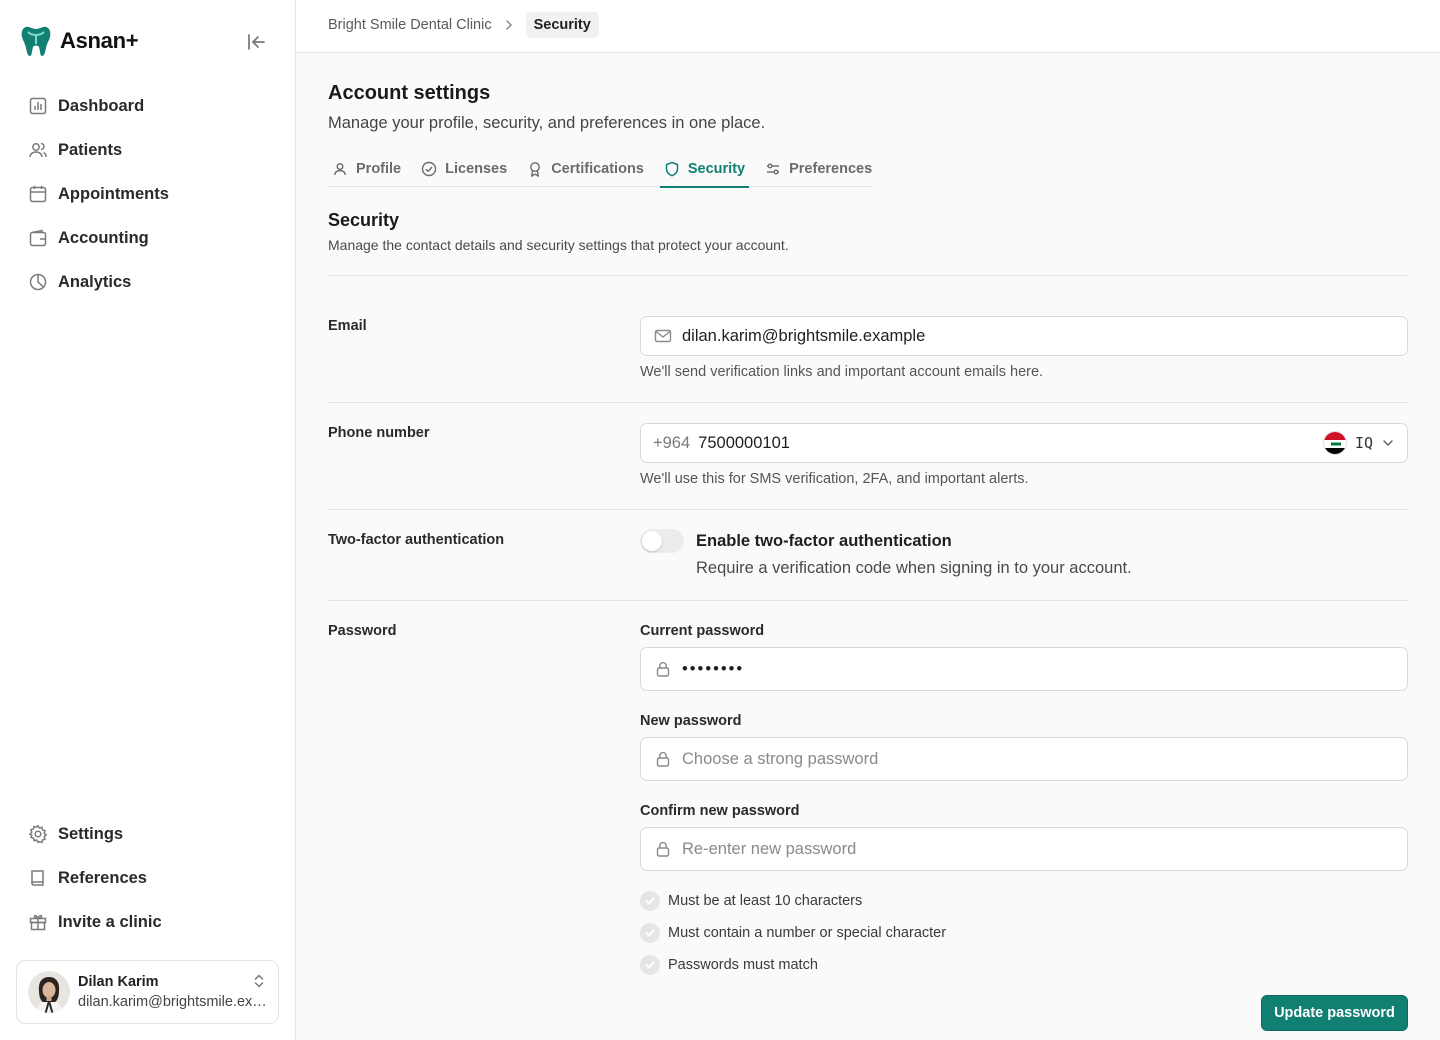 This screenshot has width=1440, height=1040. What do you see at coordinates (652, 541) in the screenshot?
I see `toggle-knob` at bounding box center [652, 541].